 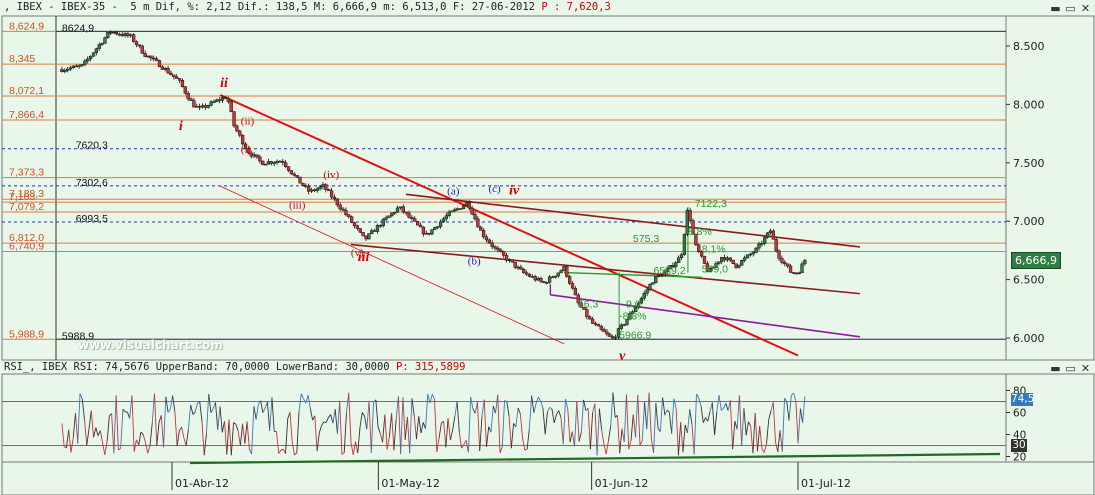 I want to click on price-tick-label: 8.000, so click(x=1029, y=104).